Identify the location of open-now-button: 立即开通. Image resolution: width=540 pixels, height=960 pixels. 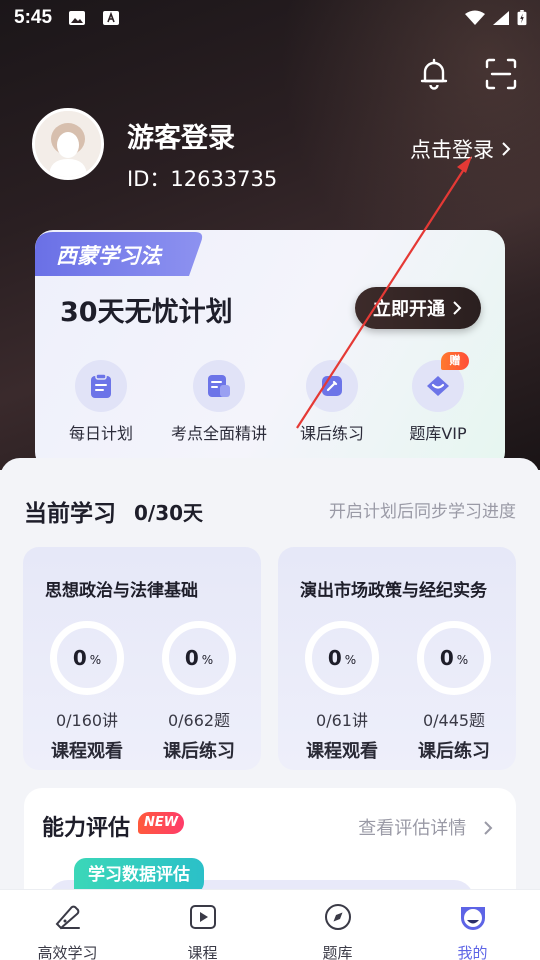
(418, 308).